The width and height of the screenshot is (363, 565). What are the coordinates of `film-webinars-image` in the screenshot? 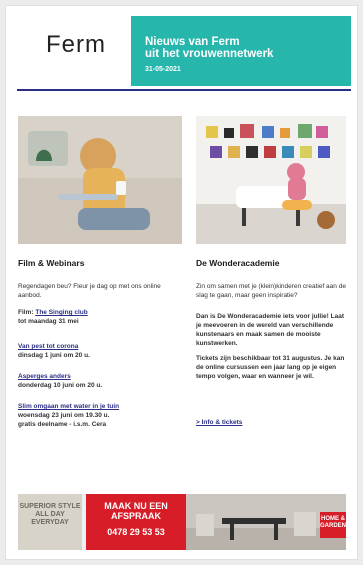 It's located at (100, 180).